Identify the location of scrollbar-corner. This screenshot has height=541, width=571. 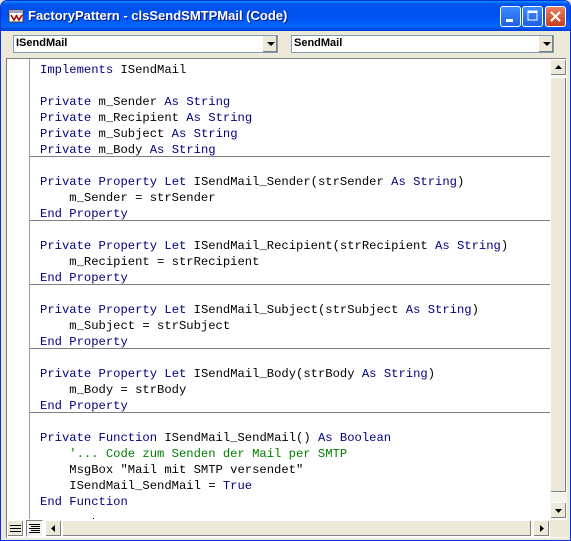
(558, 528).